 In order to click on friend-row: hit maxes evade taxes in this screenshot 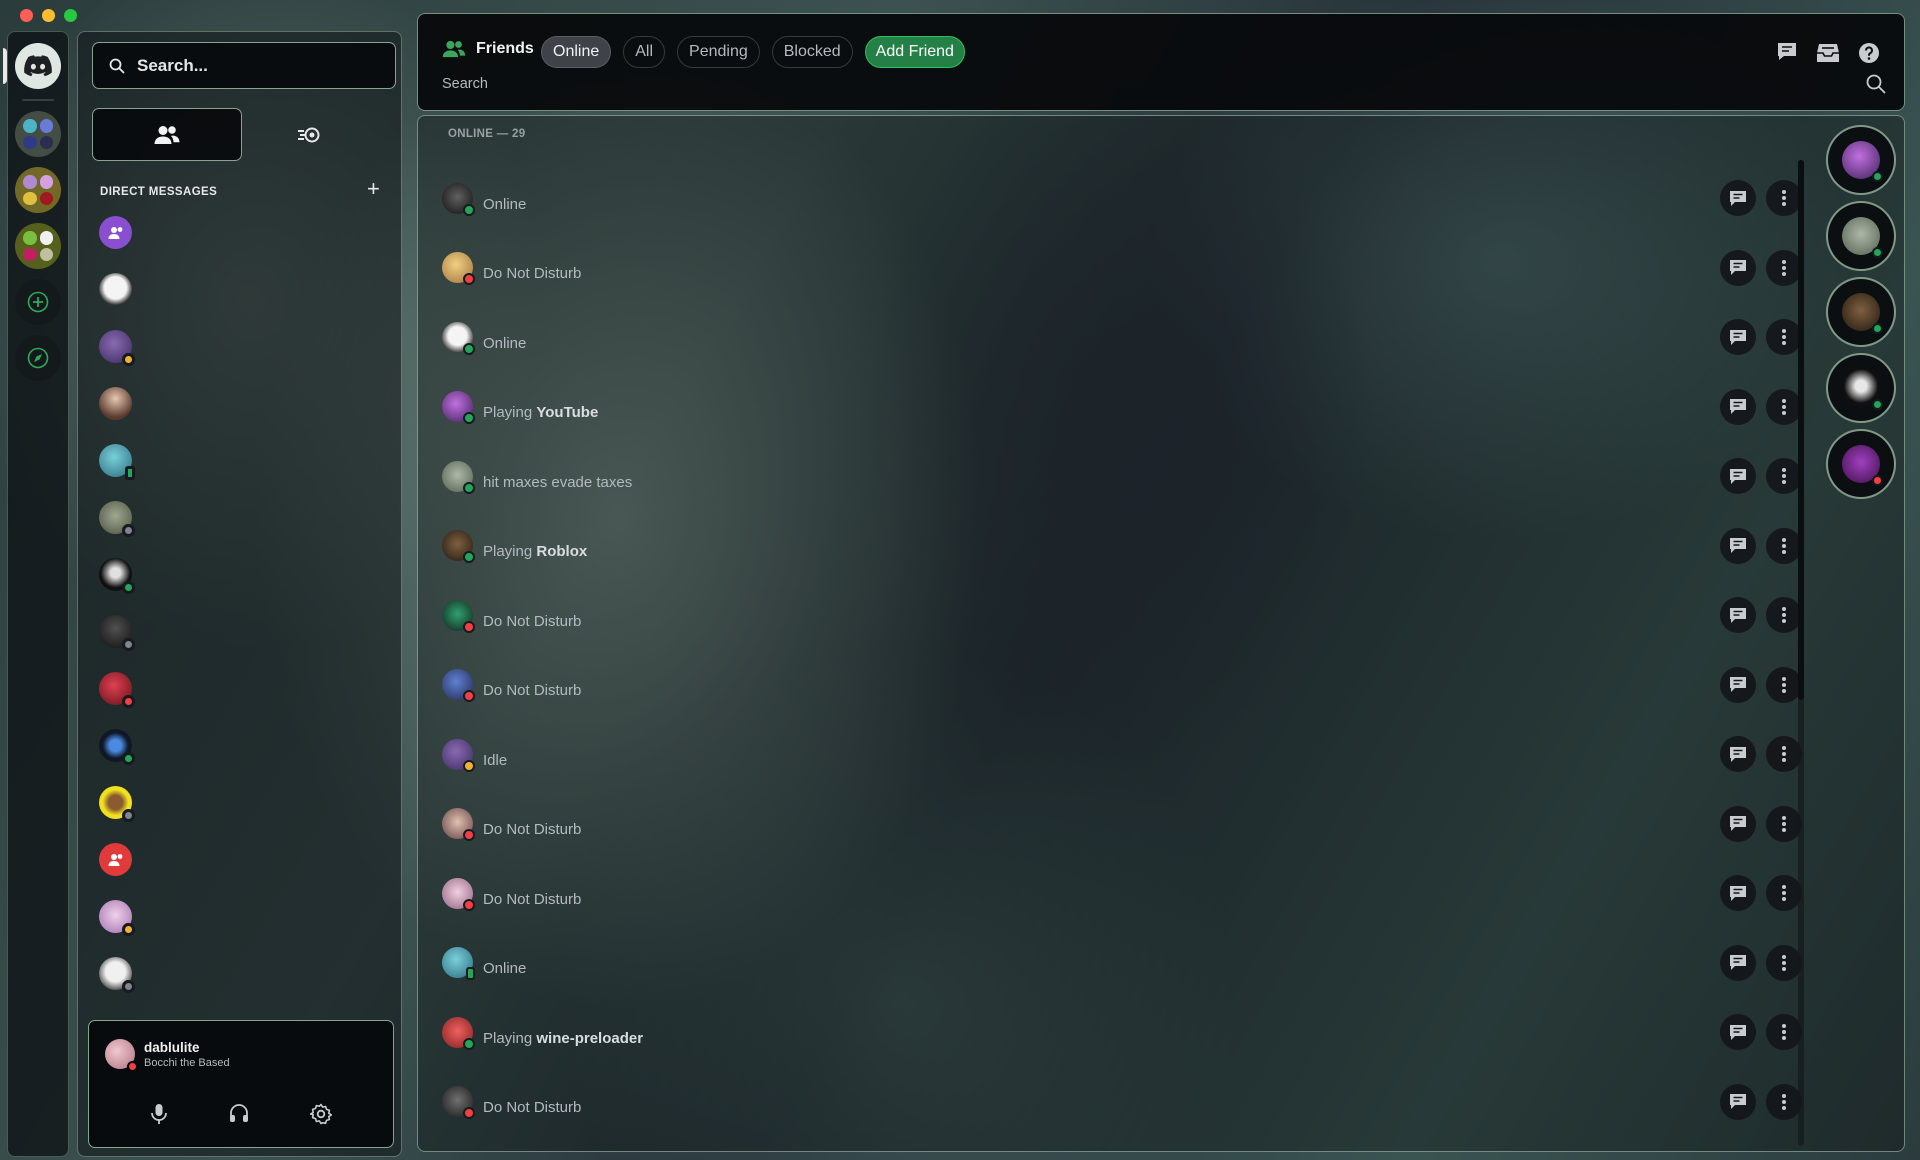, I will do `click(1122, 476)`.